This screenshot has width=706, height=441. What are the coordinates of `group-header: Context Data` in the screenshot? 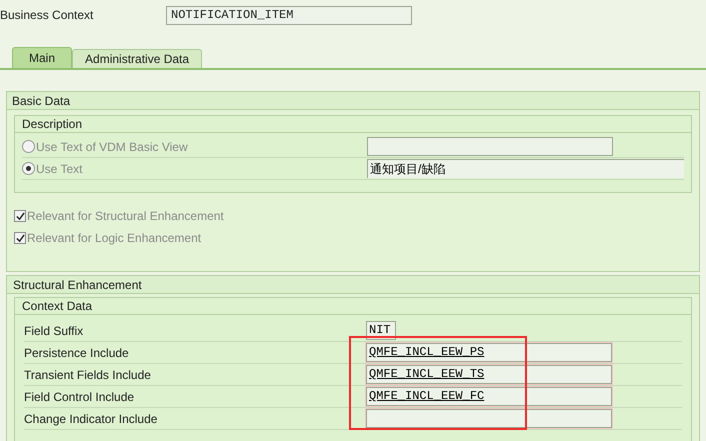 It's located at (353, 306).